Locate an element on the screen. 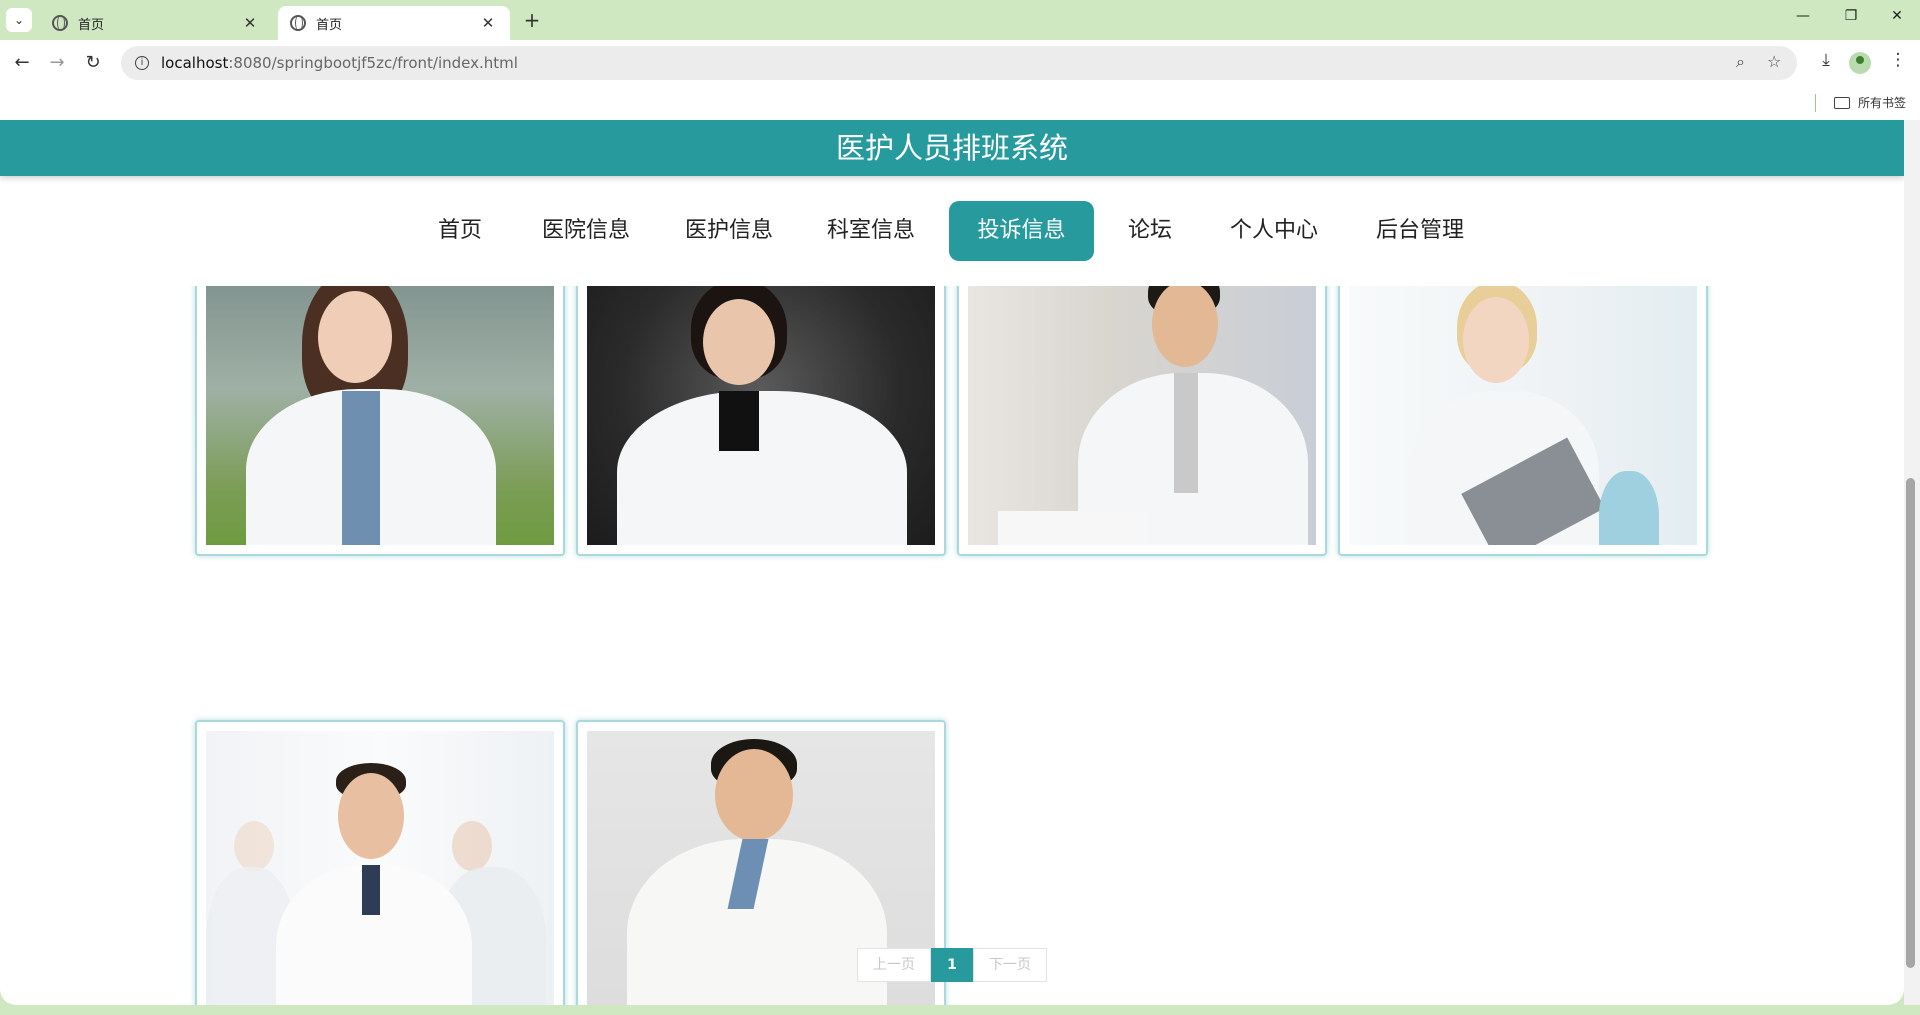 The image size is (1920, 1015). pagination: 上一页 1 下一页 is located at coordinates (952, 965).